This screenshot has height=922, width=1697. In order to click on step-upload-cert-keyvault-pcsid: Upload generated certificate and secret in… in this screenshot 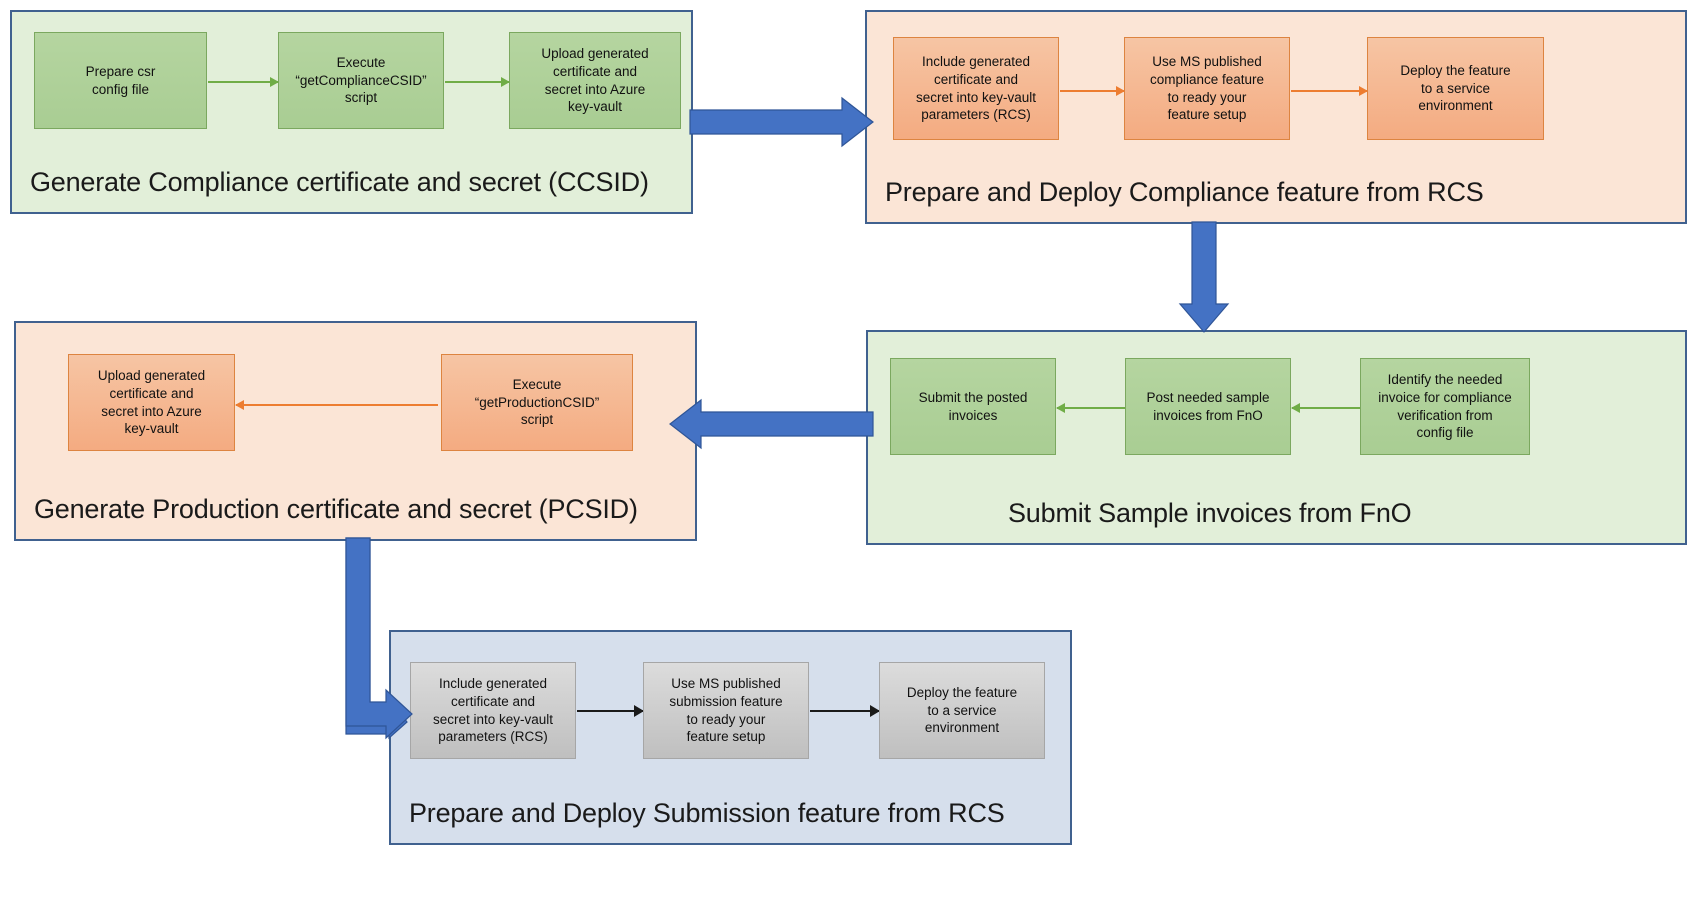, I will do `click(151, 402)`.